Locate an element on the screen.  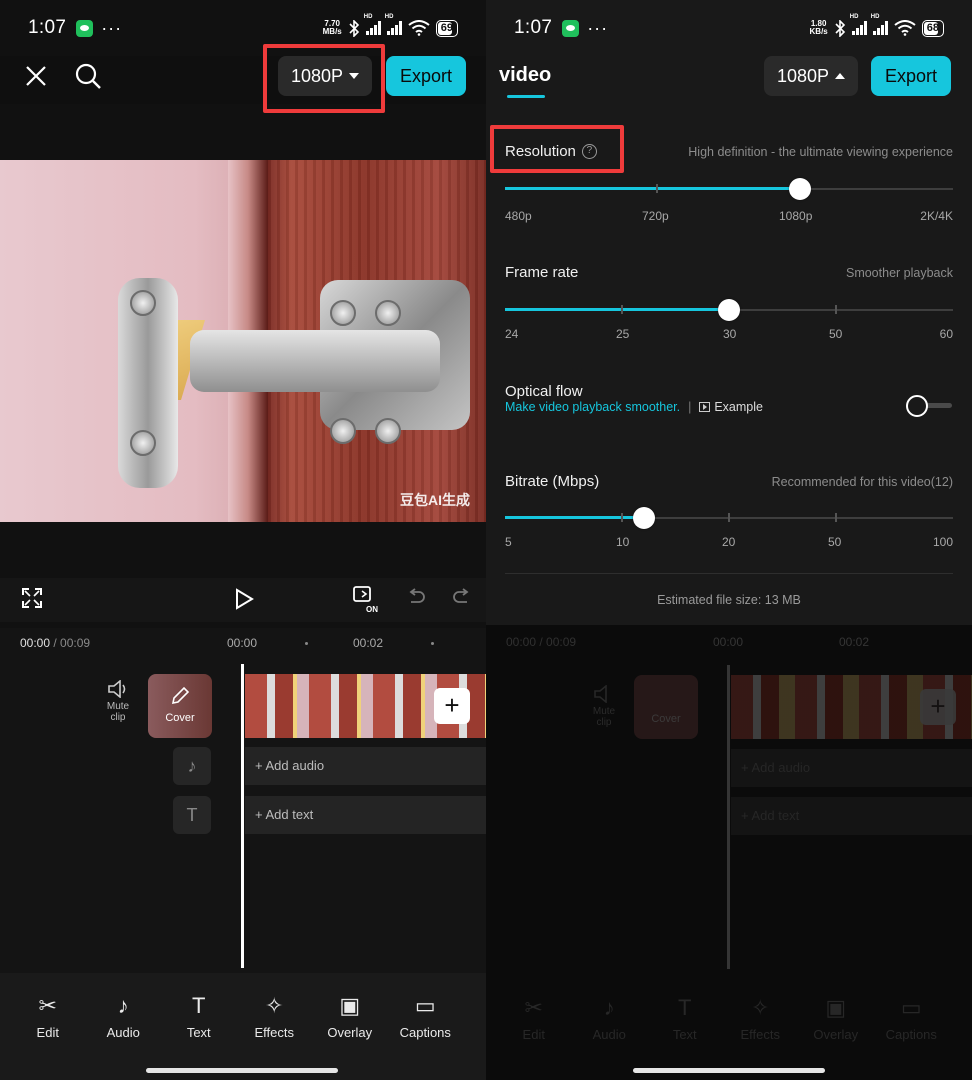
playback-controls: ON is located at coordinates (243, 600).